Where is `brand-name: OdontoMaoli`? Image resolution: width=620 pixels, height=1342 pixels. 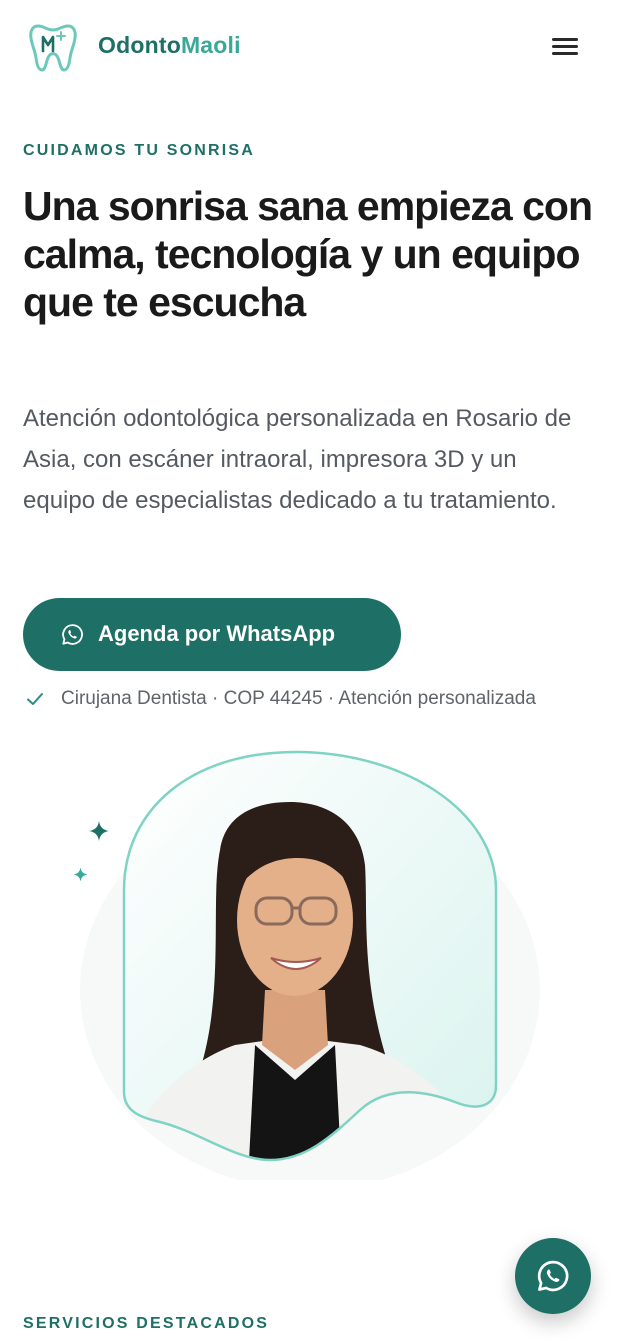
brand-name: OdontoMaoli is located at coordinates (169, 45).